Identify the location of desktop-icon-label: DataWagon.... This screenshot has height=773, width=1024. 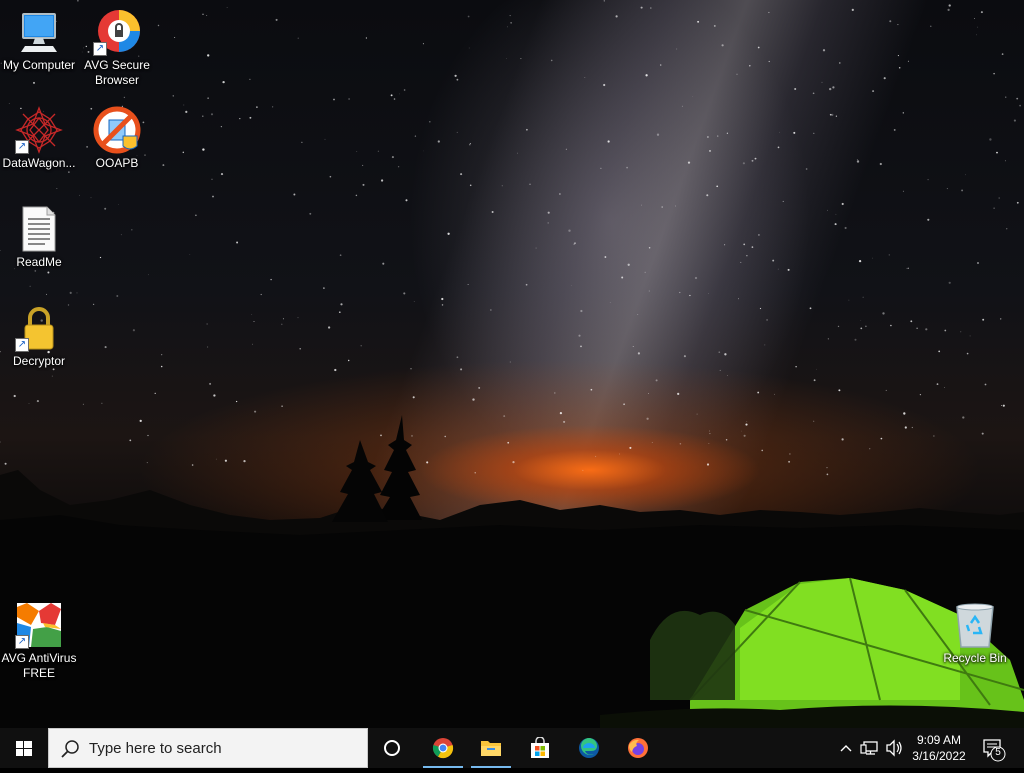
(39, 163).